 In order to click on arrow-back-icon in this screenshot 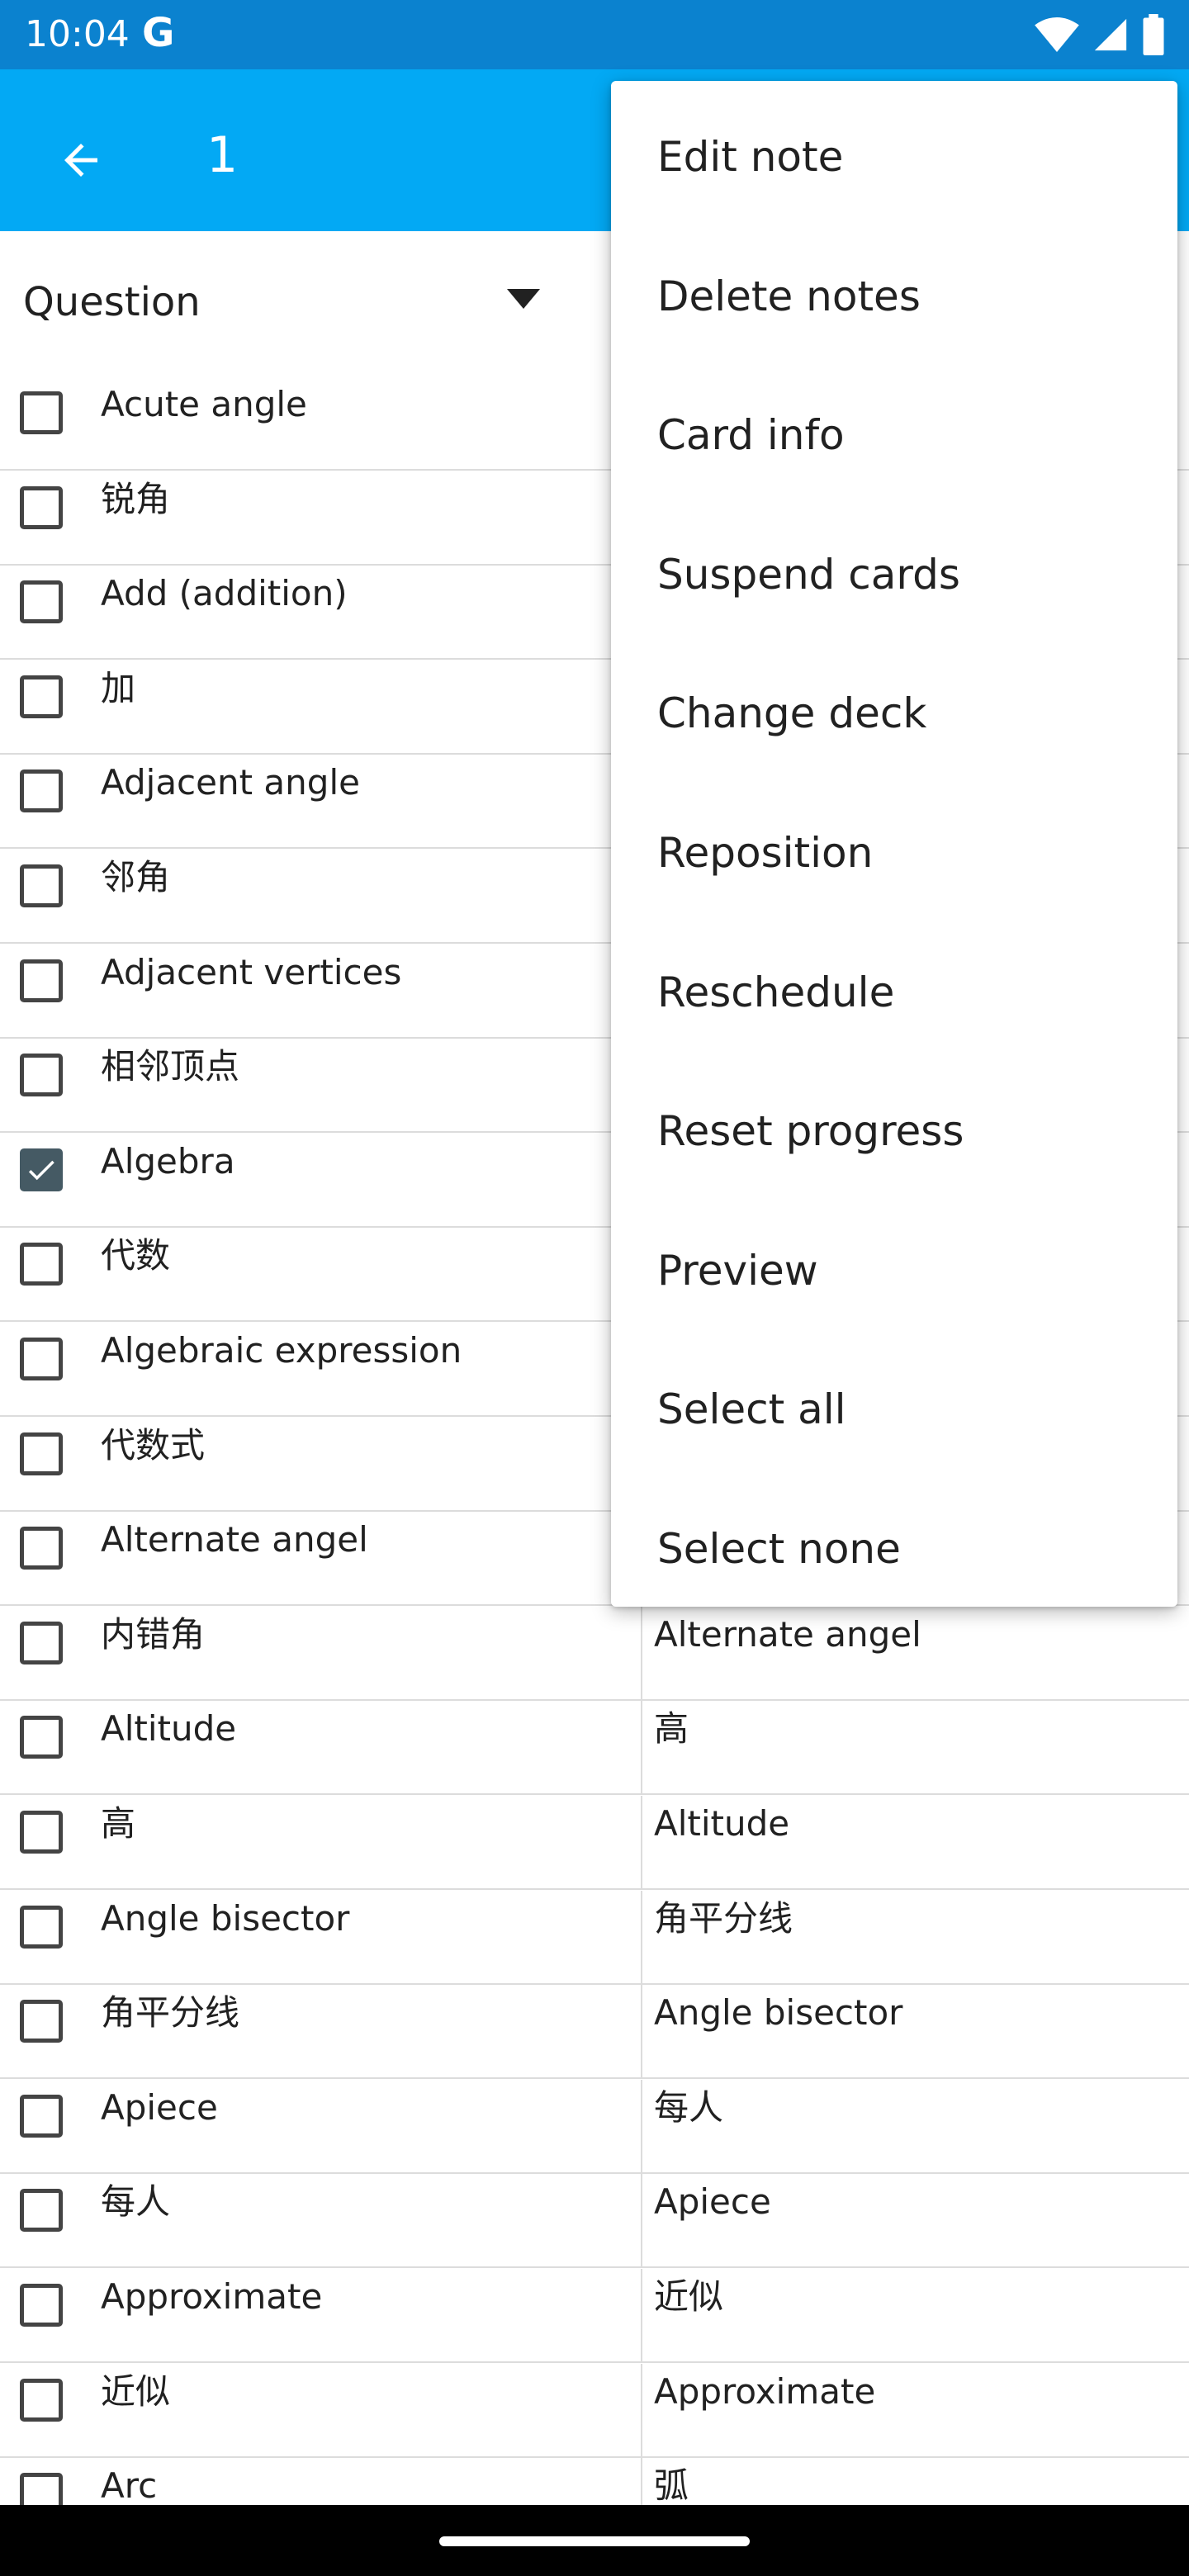, I will do `click(80, 160)`.